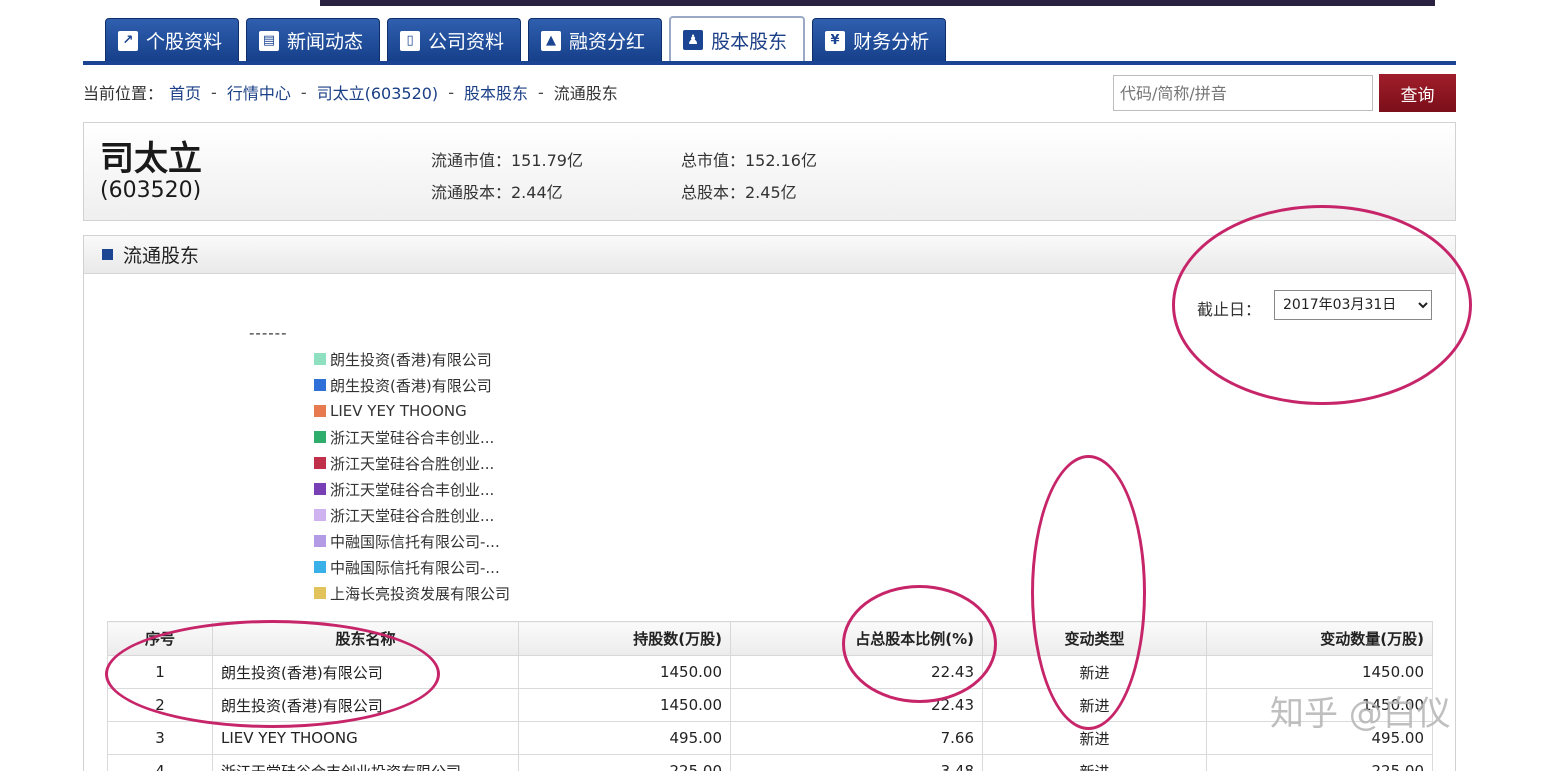 This screenshot has width=1559, height=771. I want to click on table-row: 4 浙江天堂硅谷合丰创业投资有限公司 225.00 3.48 新进 225.00, so click(770, 762).